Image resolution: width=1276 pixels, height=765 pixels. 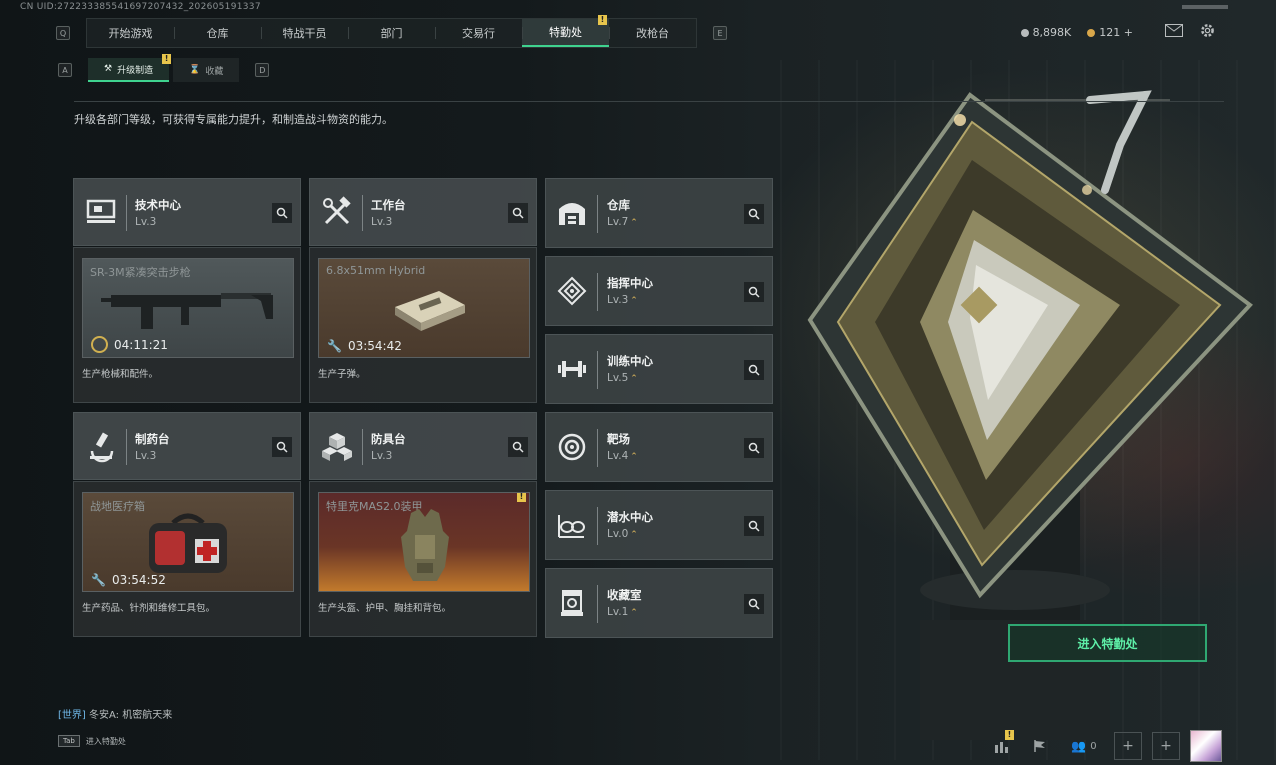 What do you see at coordinates (69, 741) in the screenshot?
I see `tab-key: Tab` at bounding box center [69, 741].